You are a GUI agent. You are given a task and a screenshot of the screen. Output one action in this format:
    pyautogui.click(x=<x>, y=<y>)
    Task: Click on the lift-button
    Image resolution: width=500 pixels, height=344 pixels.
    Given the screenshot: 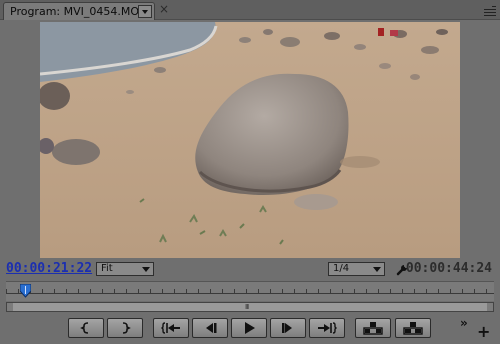 What is the action you would take?
    pyautogui.click(x=373, y=328)
    